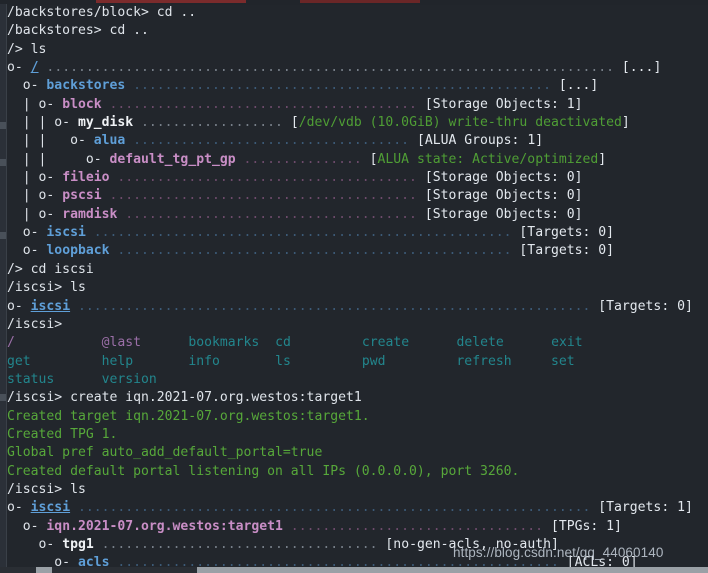  What do you see at coordinates (357, 343) in the screenshot?
I see `terminal-line: / @last bookmarks cd create delete exit` at bounding box center [357, 343].